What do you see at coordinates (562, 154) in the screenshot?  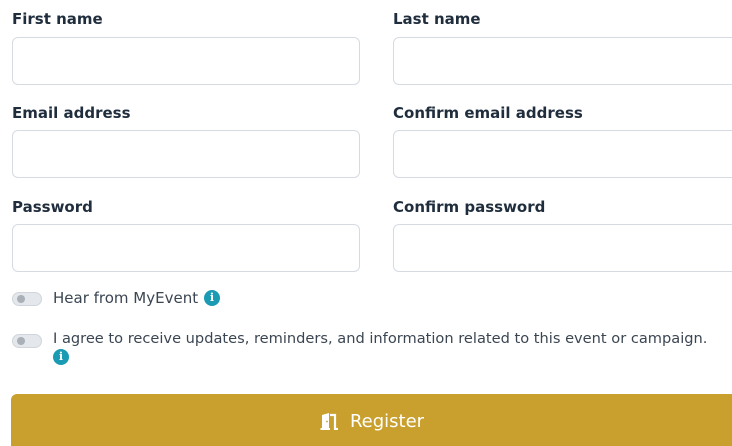 I see `confirm-email-input` at bounding box center [562, 154].